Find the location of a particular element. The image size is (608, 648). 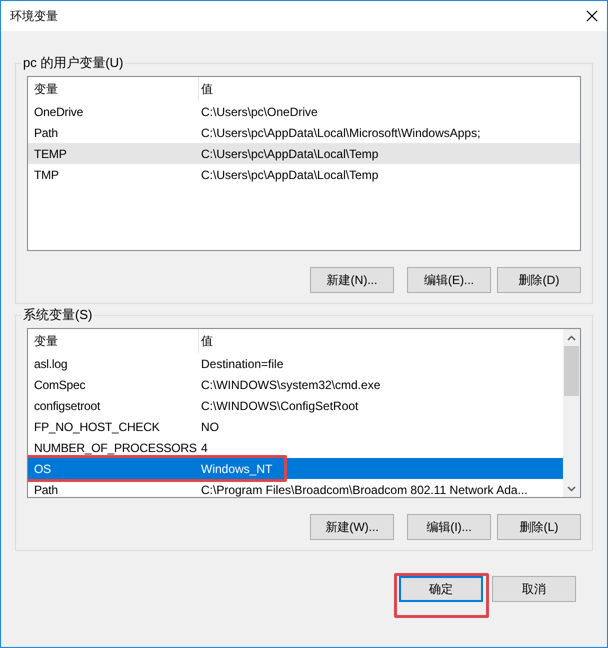

list-row: ComSpec C:\WINDOWS\system32\cmd.exe is located at coordinates (295, 384).